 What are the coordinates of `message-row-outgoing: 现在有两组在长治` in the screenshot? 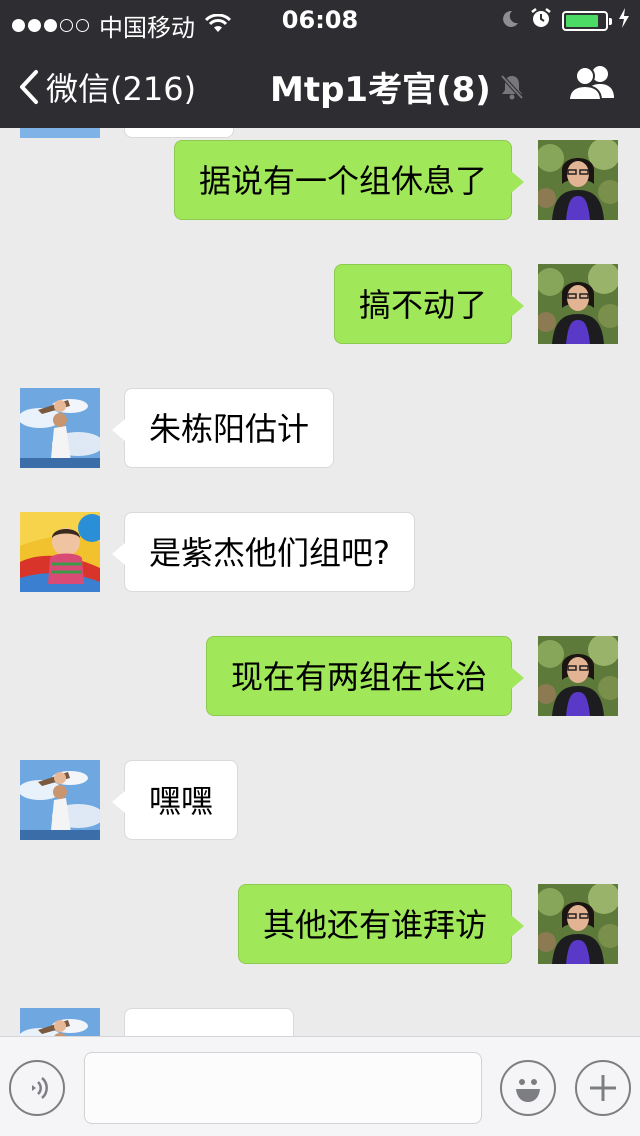 It's located at (320, 678).